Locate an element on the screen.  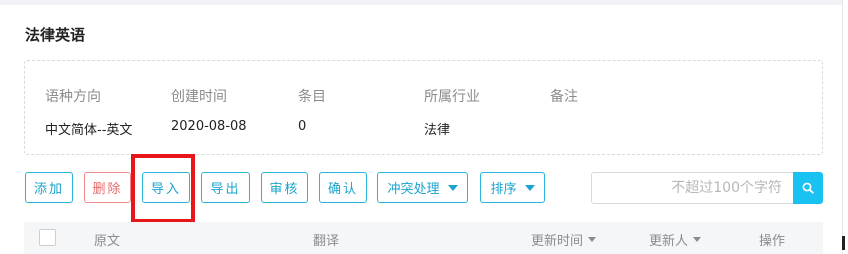
add-button: 添加 is located at coordinates (49, 187).